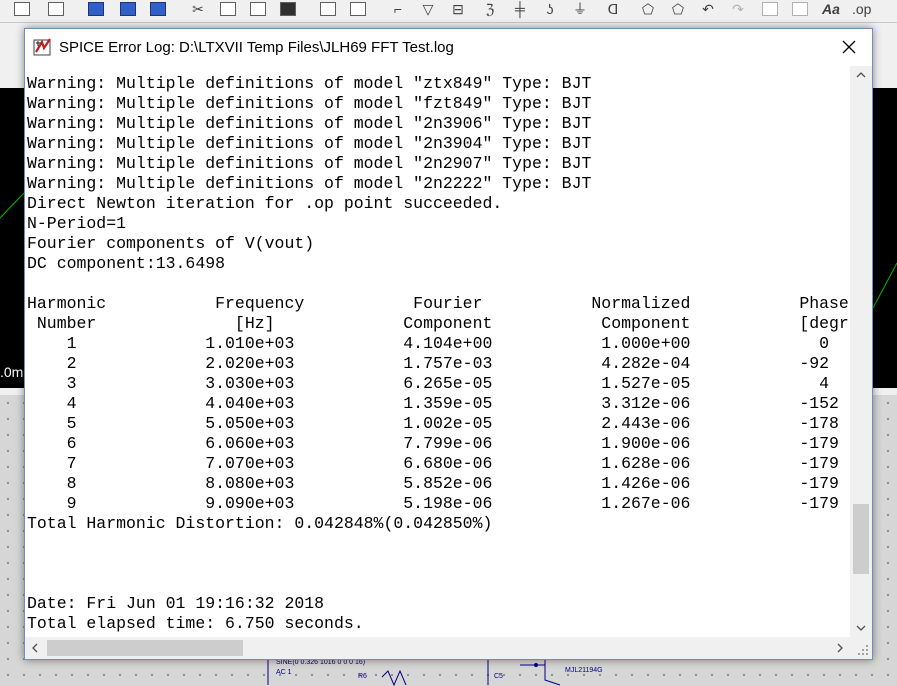 Image resolution: width=897 pixels, height=686 pixels. What do you see at coordinates (195, 623) in the screenshot?
I see `log-line: Total elapsed time: 6.750 seconds.` at bounding box center [195, 623].